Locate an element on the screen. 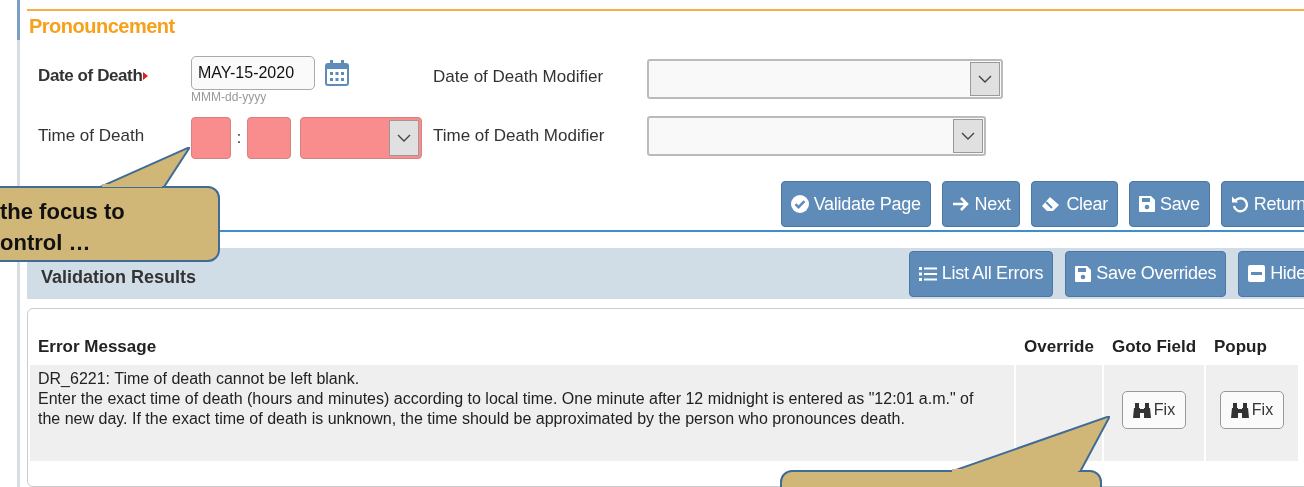  date-field: MAY-15-2020 is located at coordinates (253, 73).